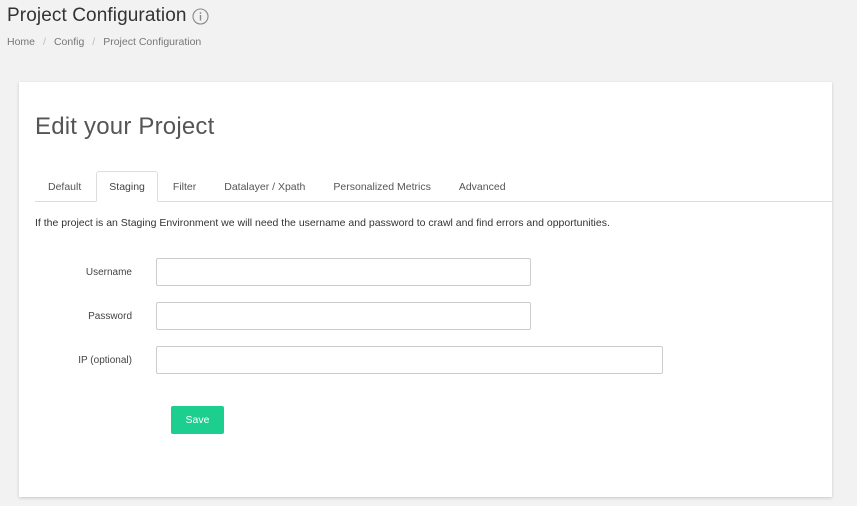  I want to click on breadcrumb-current: Project Configuration, so click(152, 42).